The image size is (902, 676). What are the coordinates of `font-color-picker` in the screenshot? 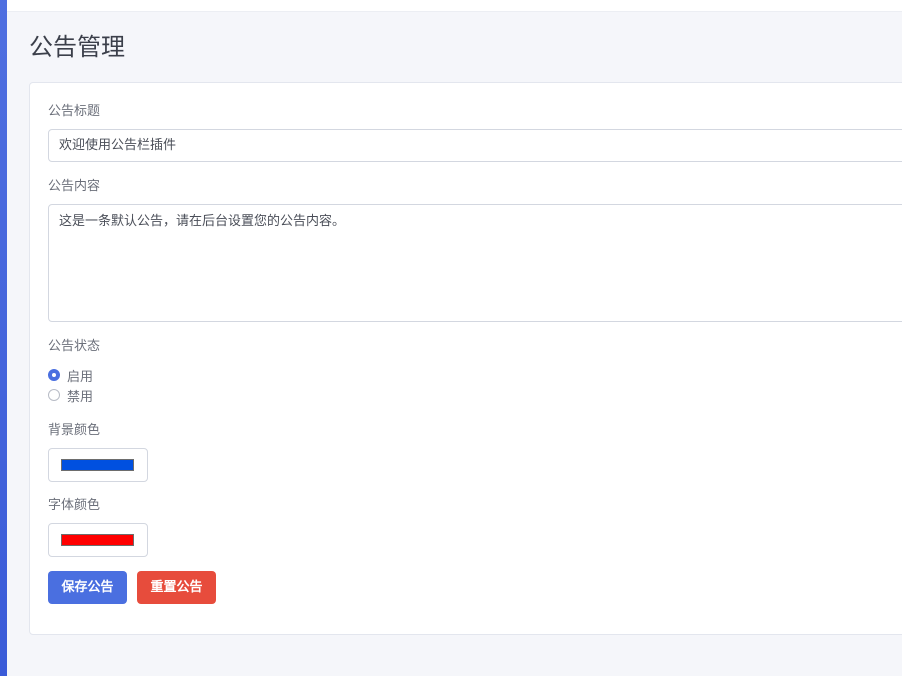 It's located at (98, 540).